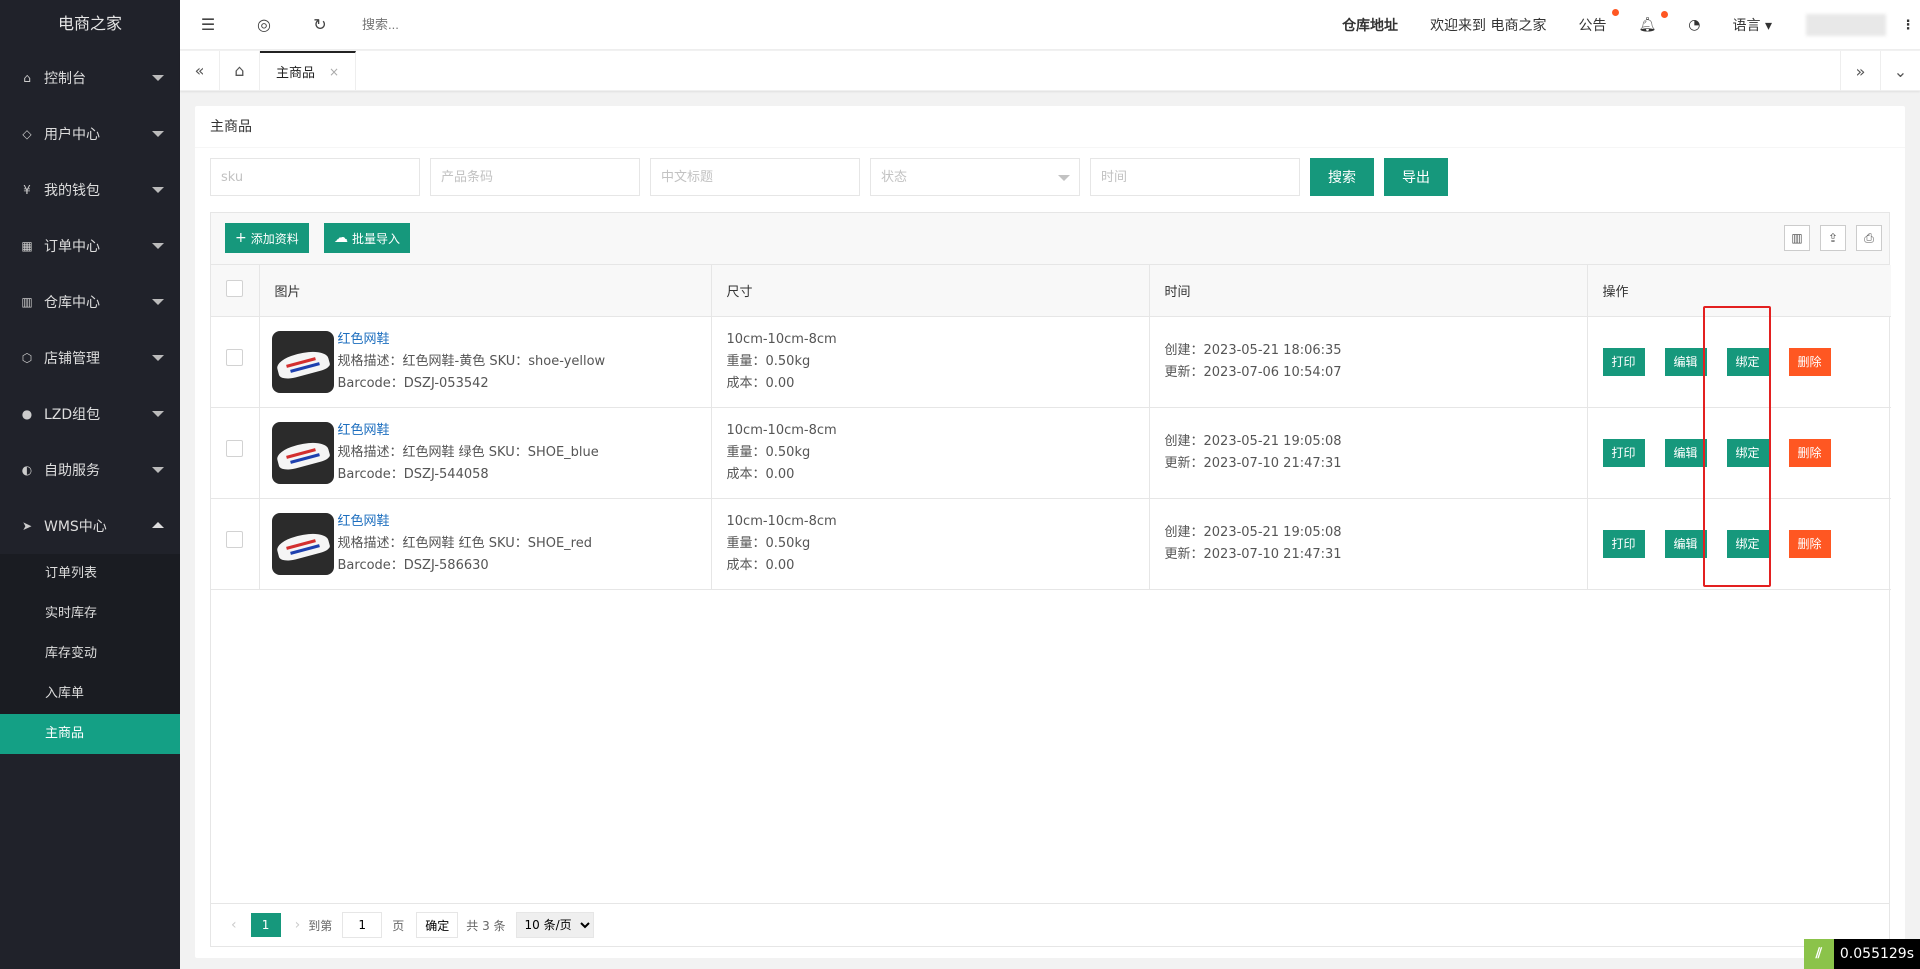 The image size is (1920, 969). Describe the element at coordinates (27, 302) in the screenshot. I see `warehouse-icon: ▥` at that location.